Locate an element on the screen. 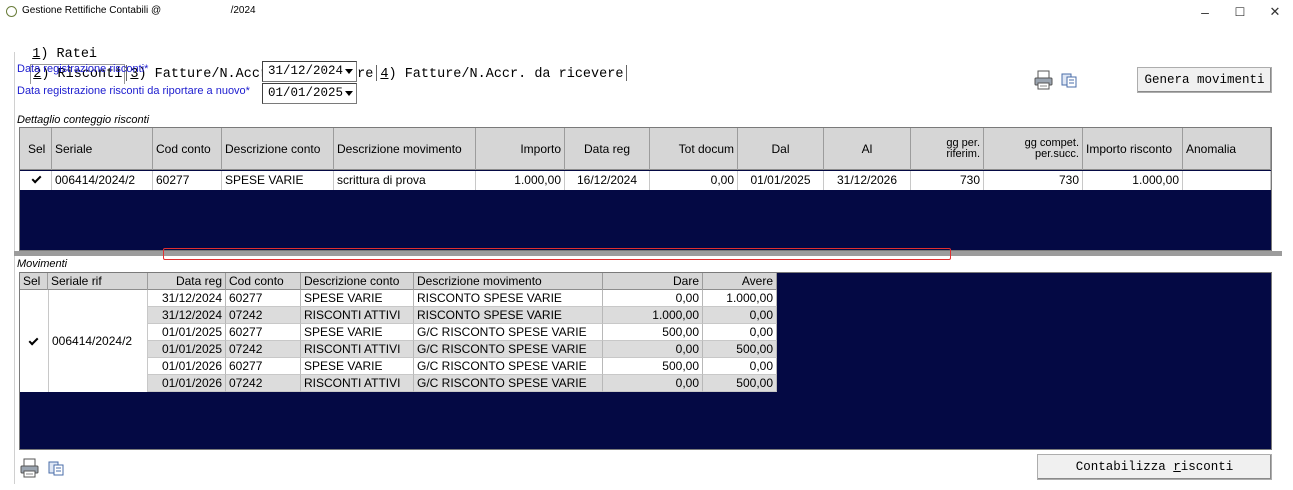 Image resolution: width=1293 pixels, height=490 pixels. genera-movimenti-button: Genera movimenti is located at coordinates (1204, 80).